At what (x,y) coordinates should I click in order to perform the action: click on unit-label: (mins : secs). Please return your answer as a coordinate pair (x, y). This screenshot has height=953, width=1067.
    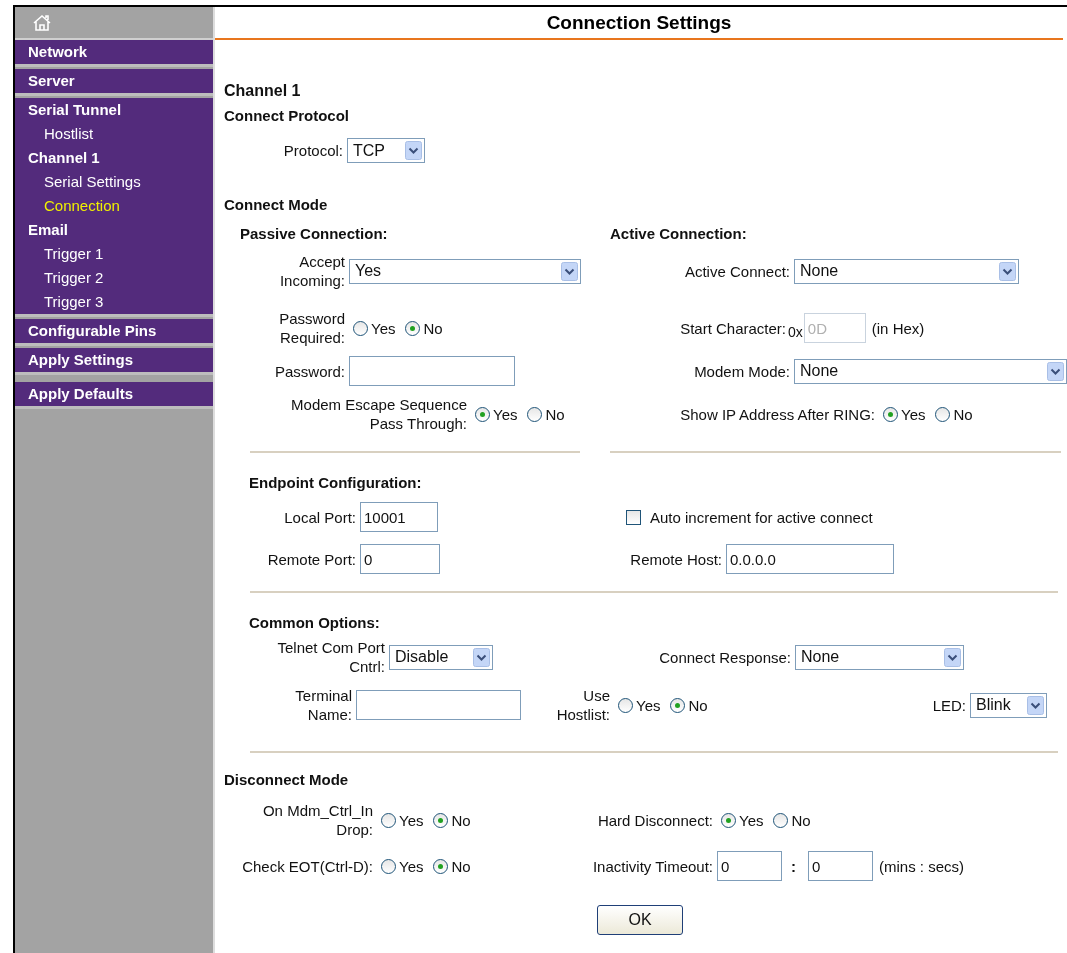
    Looking at the image, I should click on (921, 866).